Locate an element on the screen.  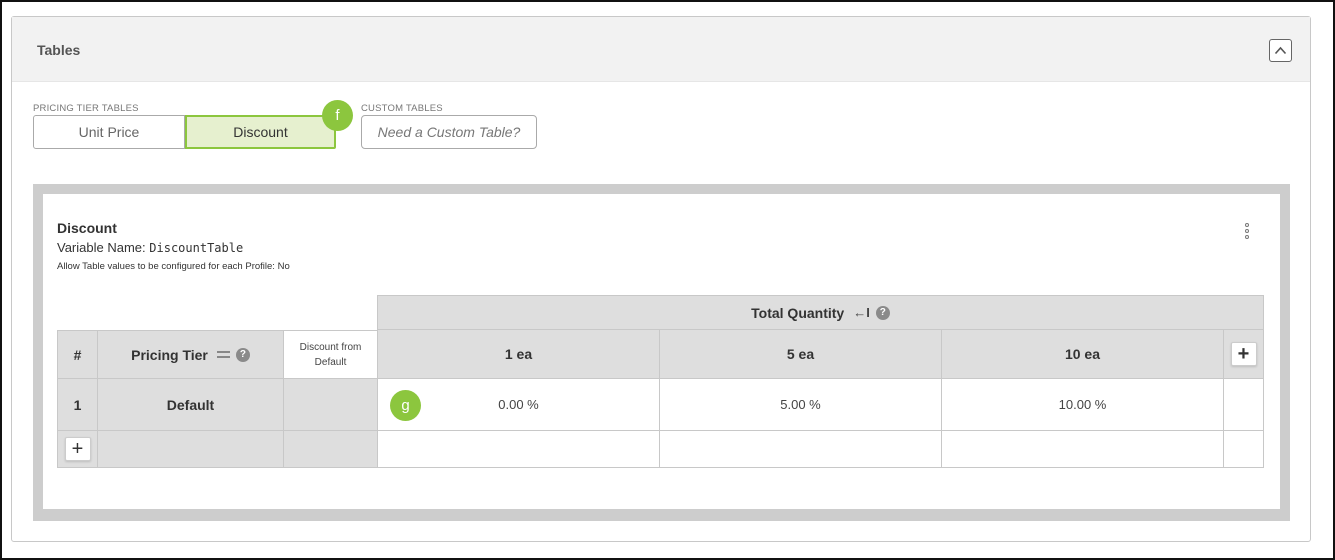
add-row-cell: + is located at coordinates (77, 449).